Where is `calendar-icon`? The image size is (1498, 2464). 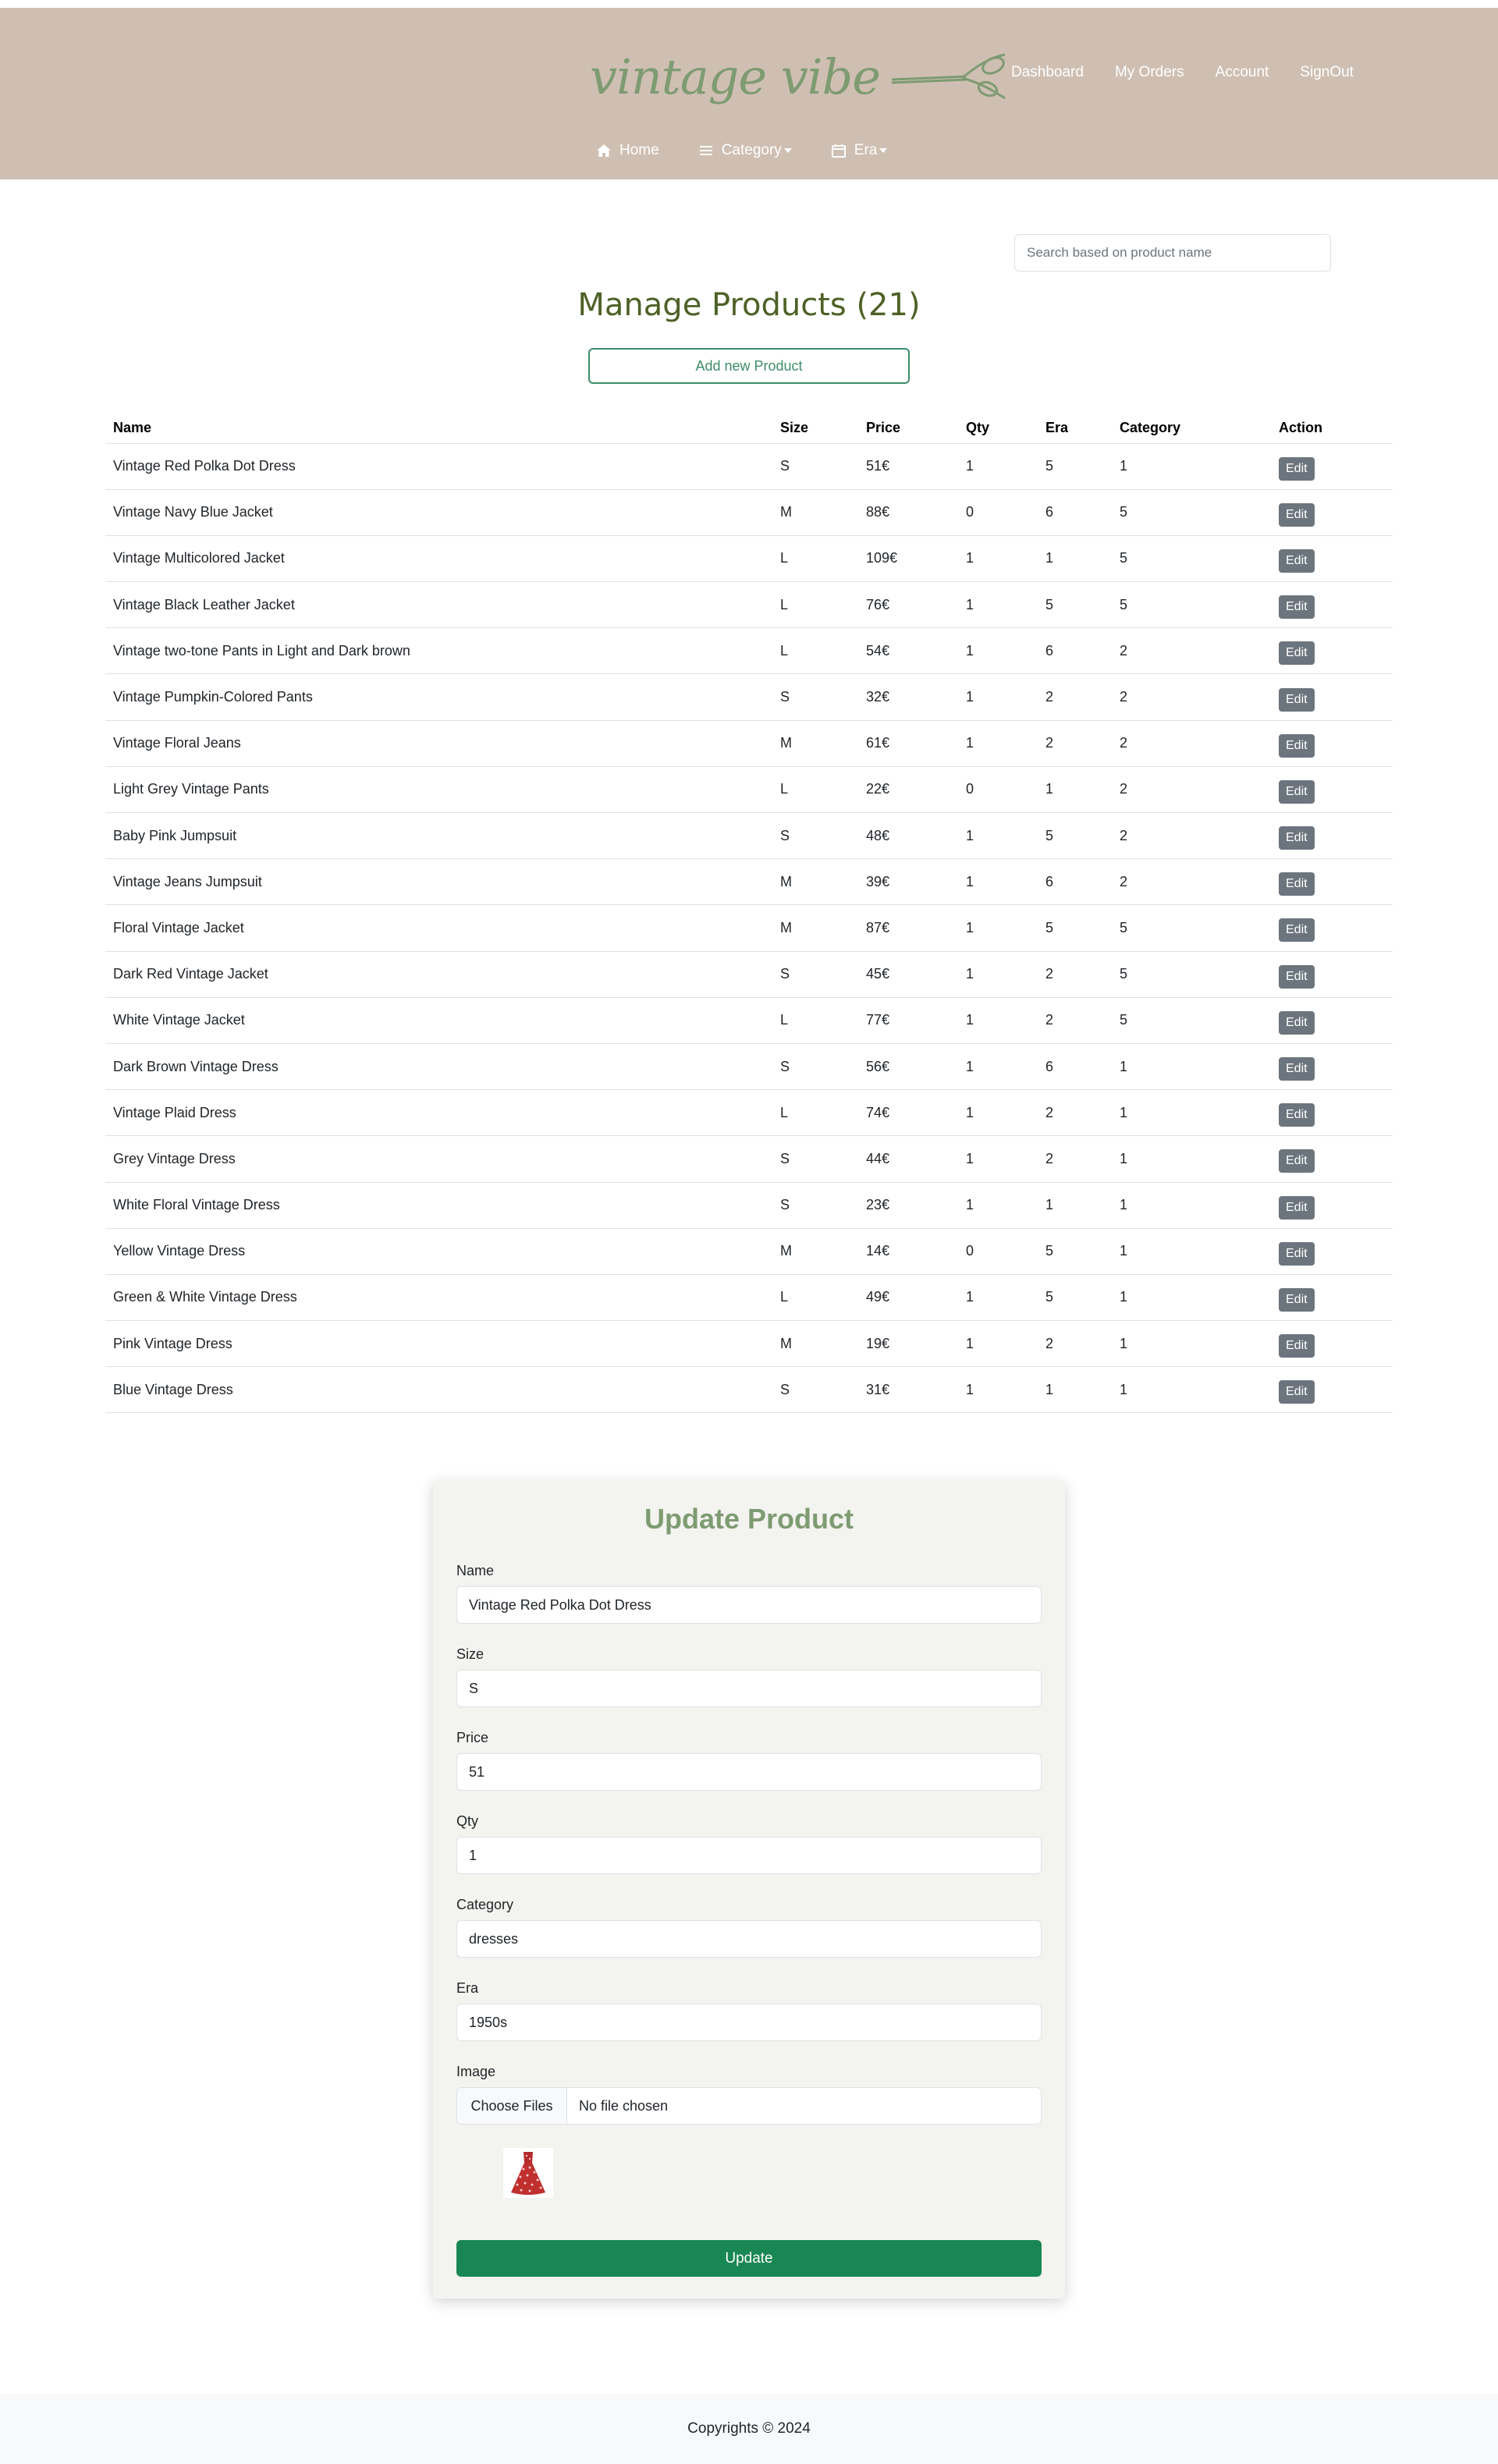
calendar-icon is located at coordinates (838, 151).